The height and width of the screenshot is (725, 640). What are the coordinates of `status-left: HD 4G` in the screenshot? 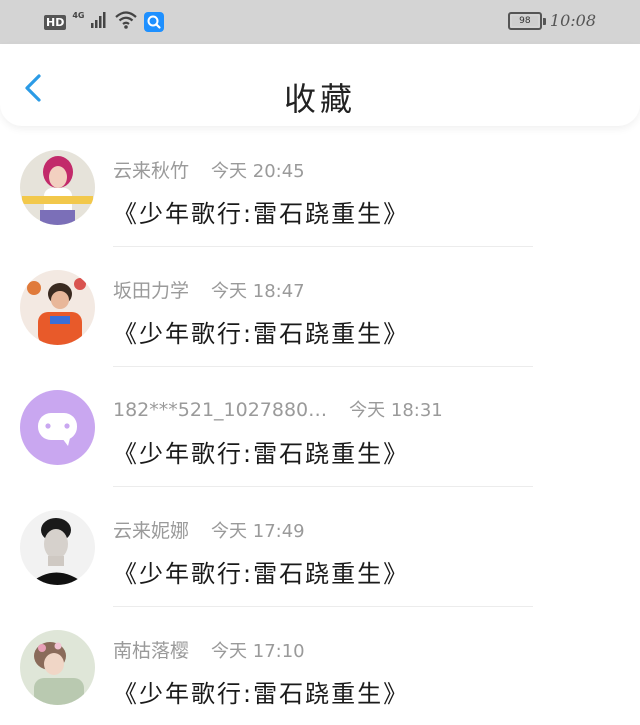 It's located at (104, 22).